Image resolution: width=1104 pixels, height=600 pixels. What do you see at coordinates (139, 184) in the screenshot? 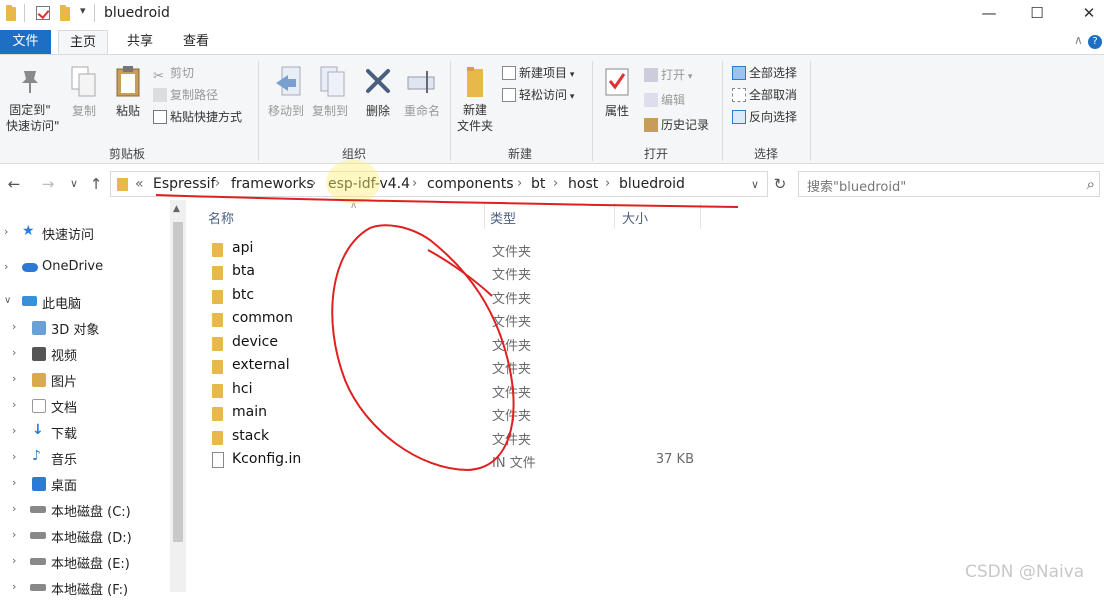
I see `breadcrumb-overflow: «` at bounding box center [139, 184].